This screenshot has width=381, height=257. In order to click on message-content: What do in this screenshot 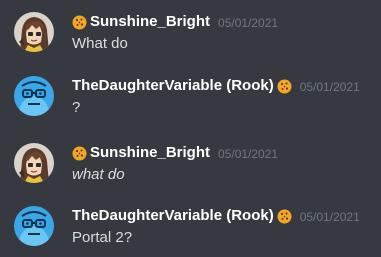, I will do `click(100, 43)`.